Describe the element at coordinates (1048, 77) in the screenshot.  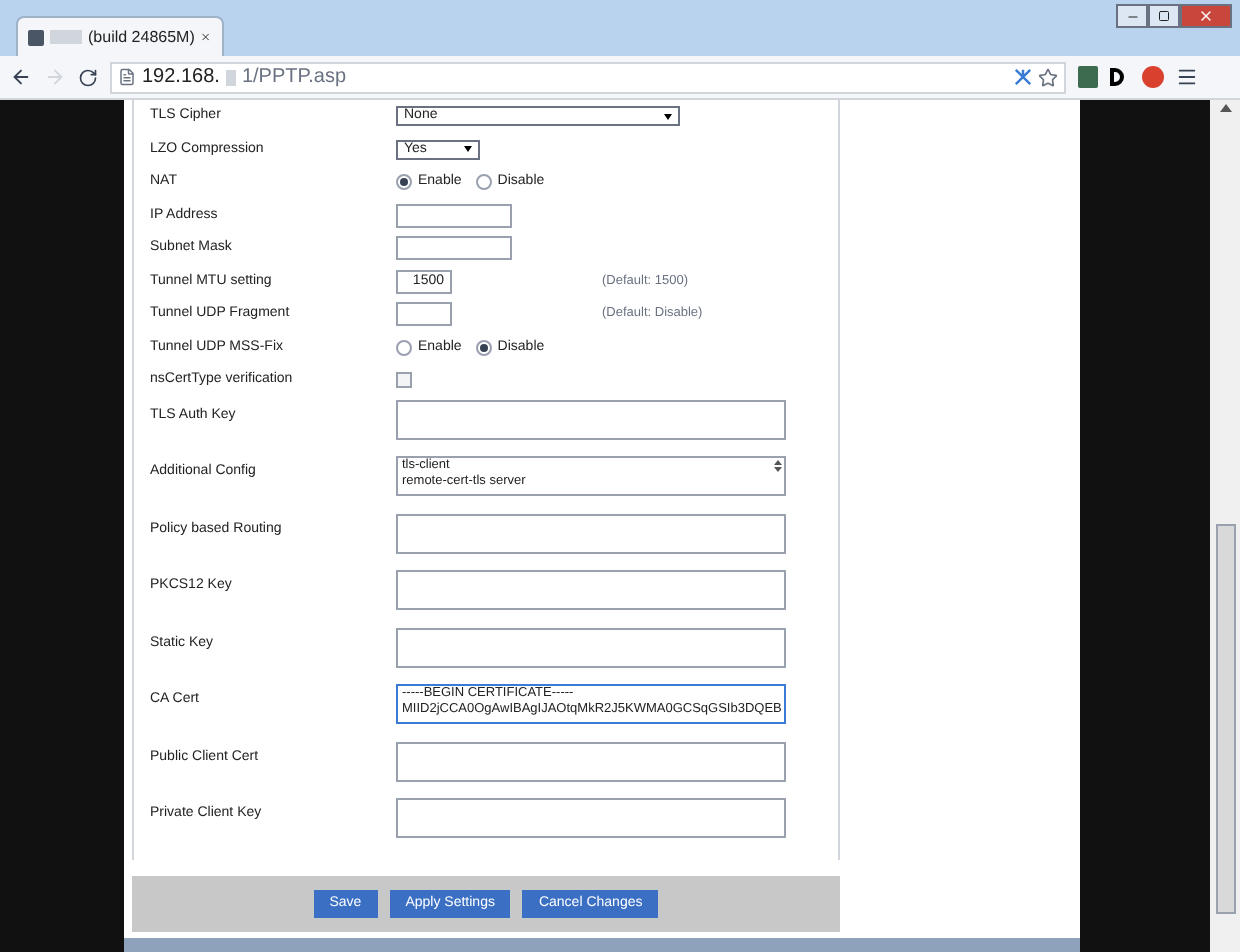
I see `star-icon` at that location.